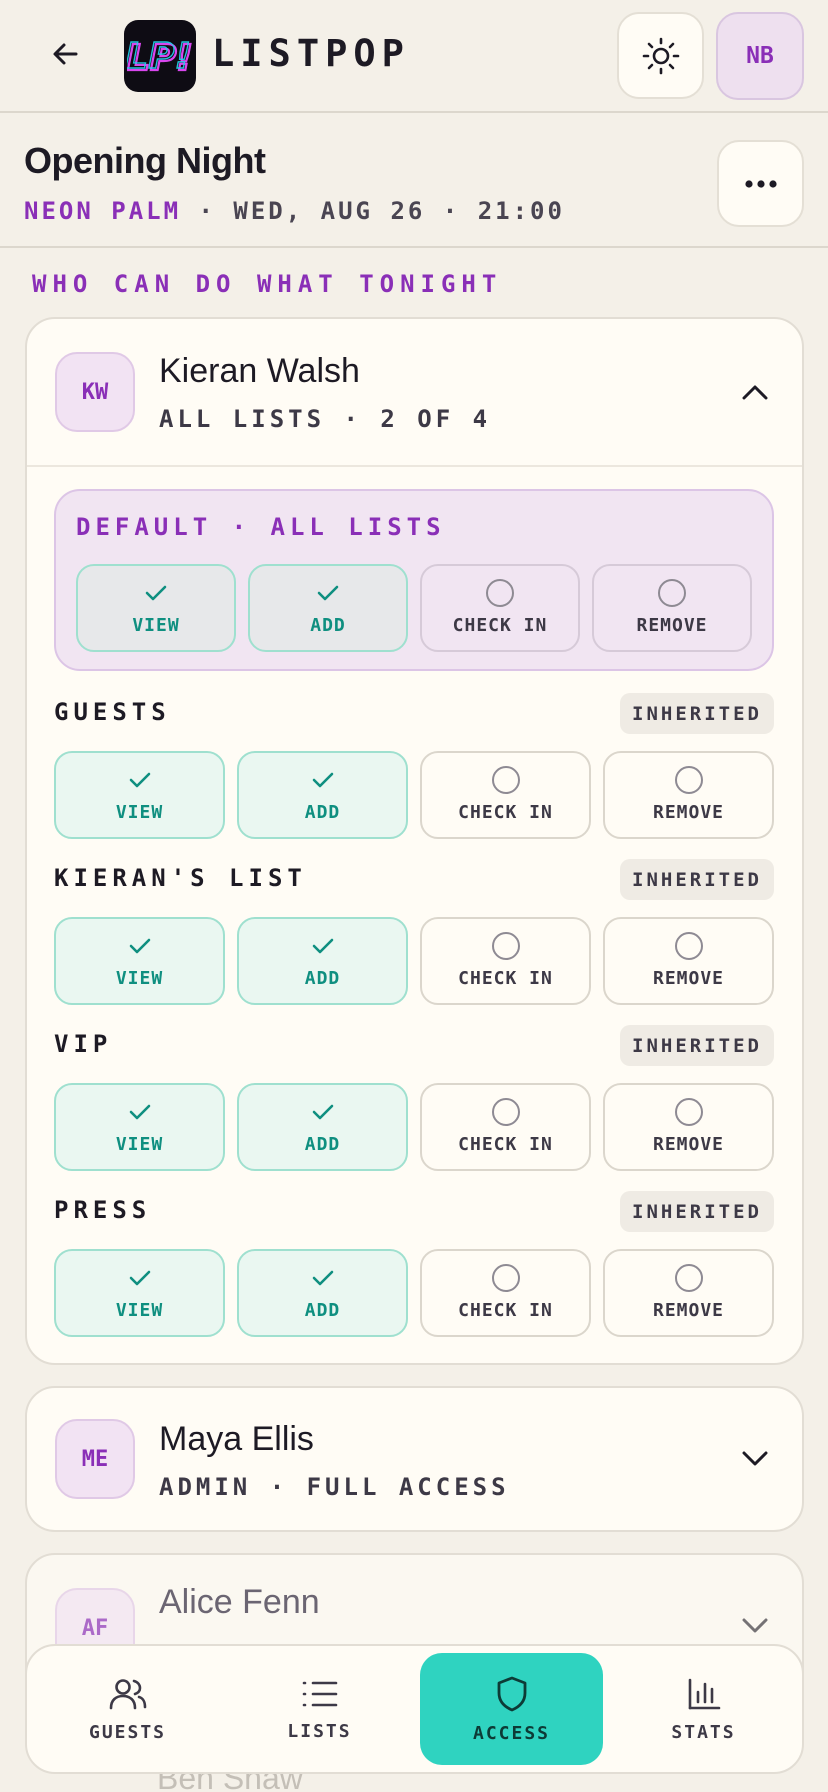 The image size is (828, 1792). What do you see at coordinates (414, 392) in the screenshot?
I see `member-card-header: KW Kieran Walsh ALL LISTS · 2 OF 4` at bounding box center [414, 392].